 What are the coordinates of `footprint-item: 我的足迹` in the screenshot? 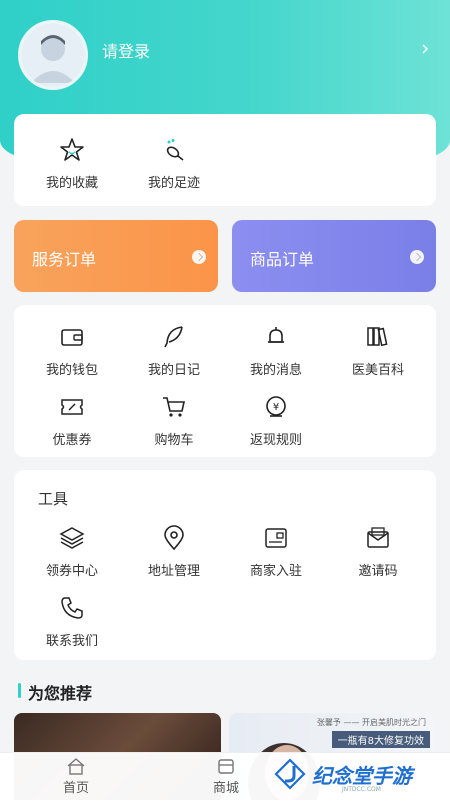 It's located at (174, 163).